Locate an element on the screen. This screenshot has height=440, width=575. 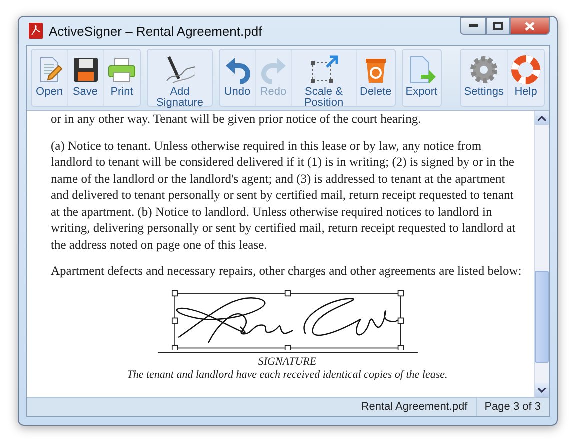
toolbar-button: Add Signature is located at coordinates (180, 78).